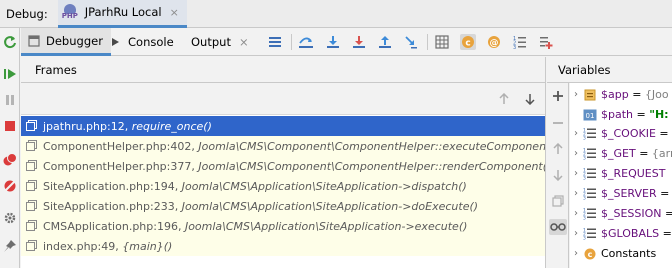  What do you see at coordinates (10, 42) in the screenshot?
I see `rerun-icon` at bounding box center [10, 42].